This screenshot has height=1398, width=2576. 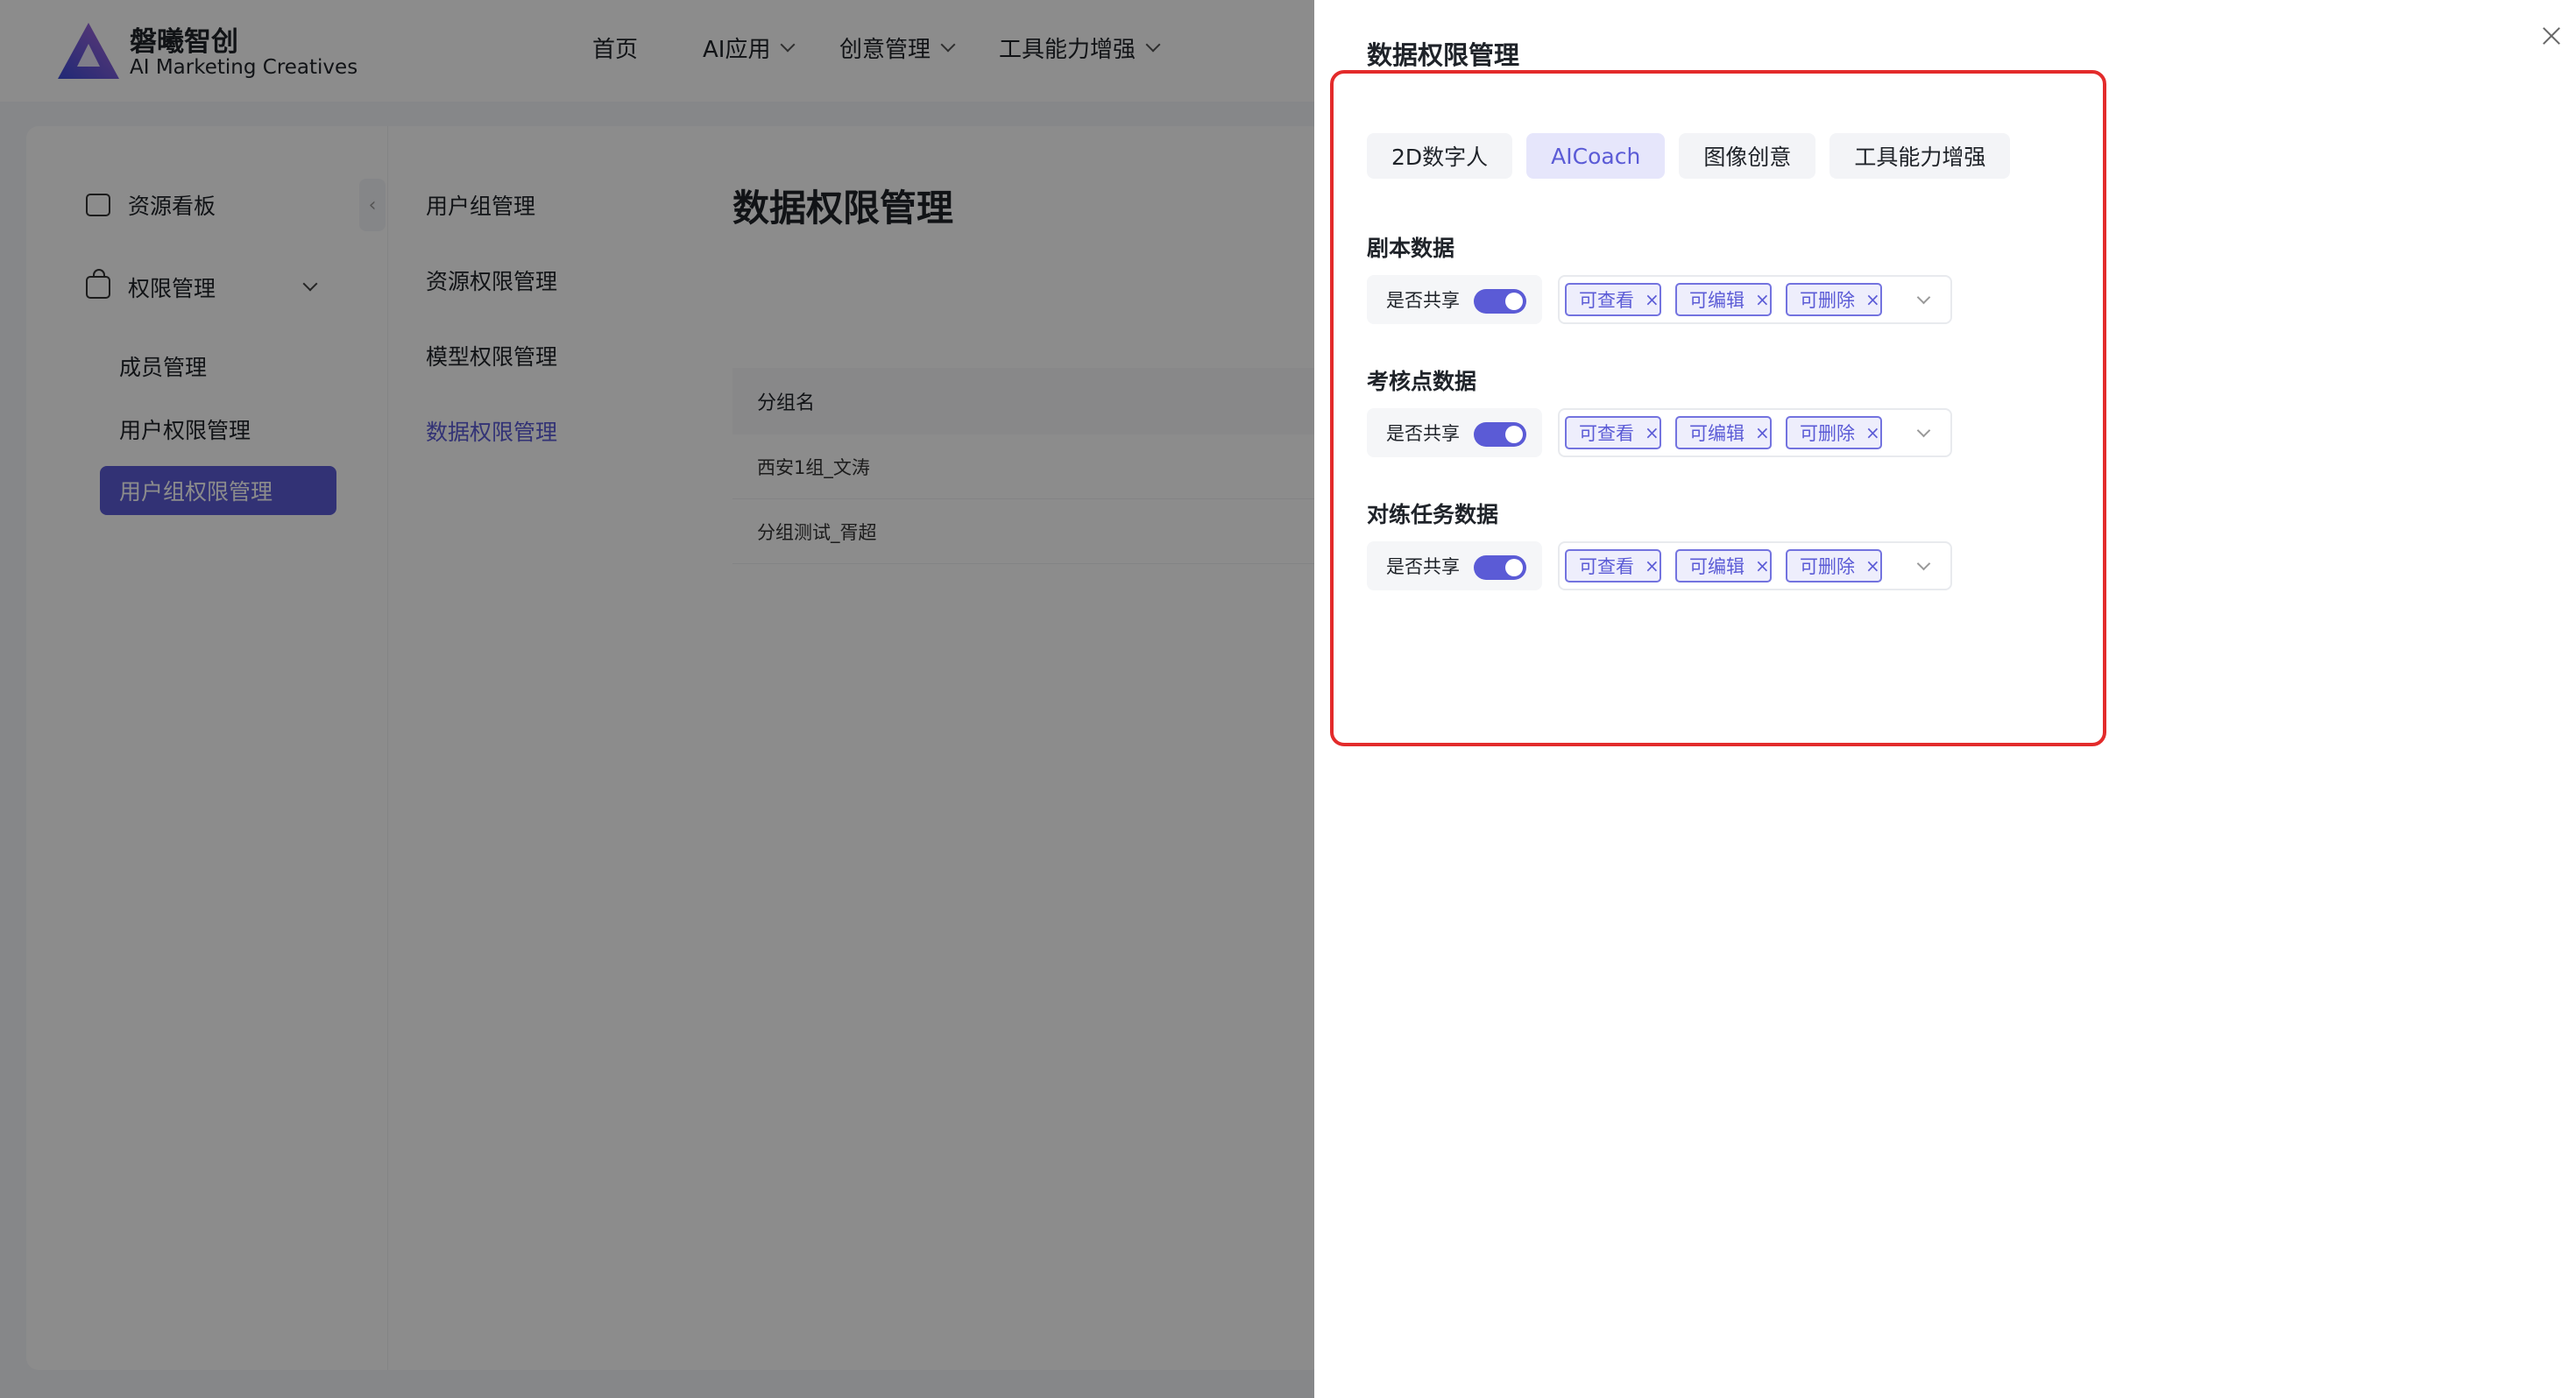 What do you see at coordinates (1596, 156) in the screenshot?
I see `tab-aicoach: AICoach` at bounding box center [1596, 156].